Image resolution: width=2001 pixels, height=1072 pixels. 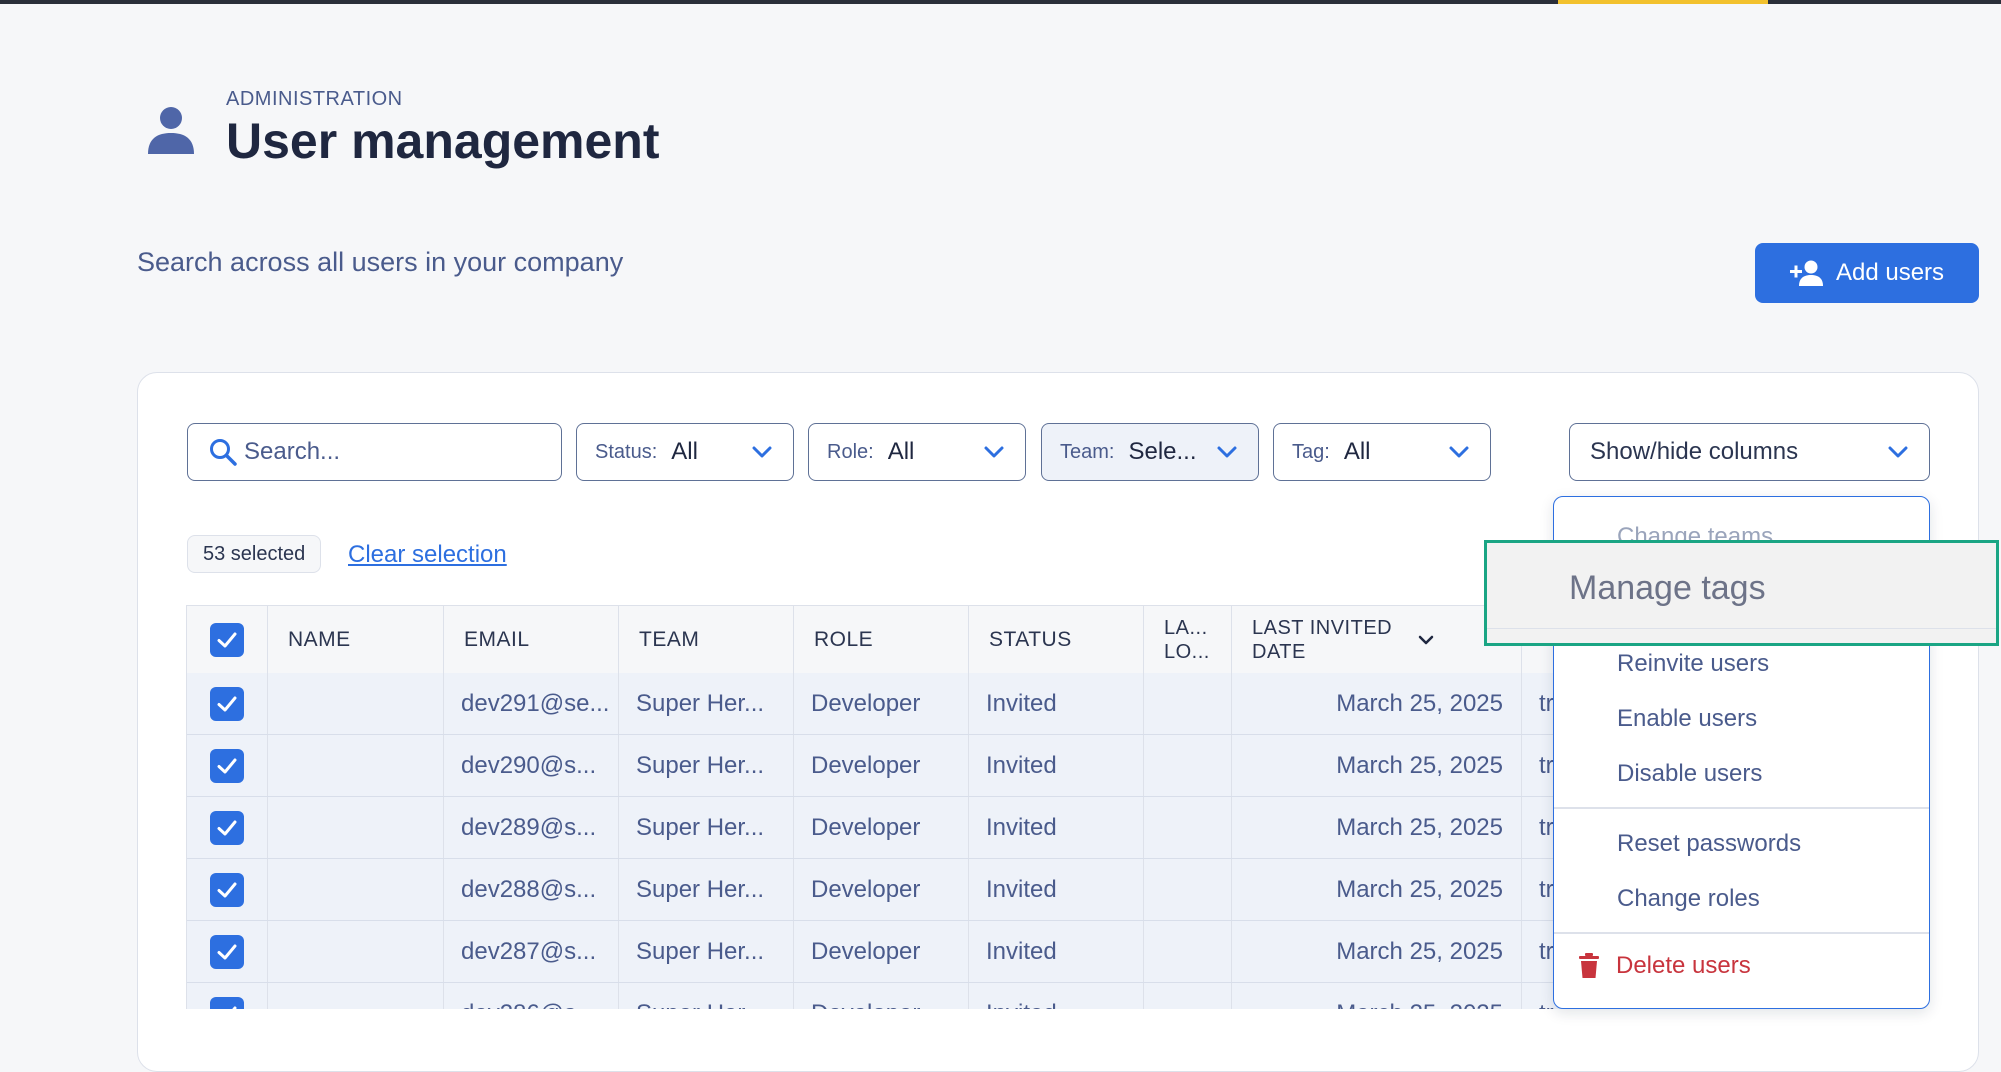 I want to click on menu-item-reset-passwords: Reset passwords, so click(x=1709, y=844).